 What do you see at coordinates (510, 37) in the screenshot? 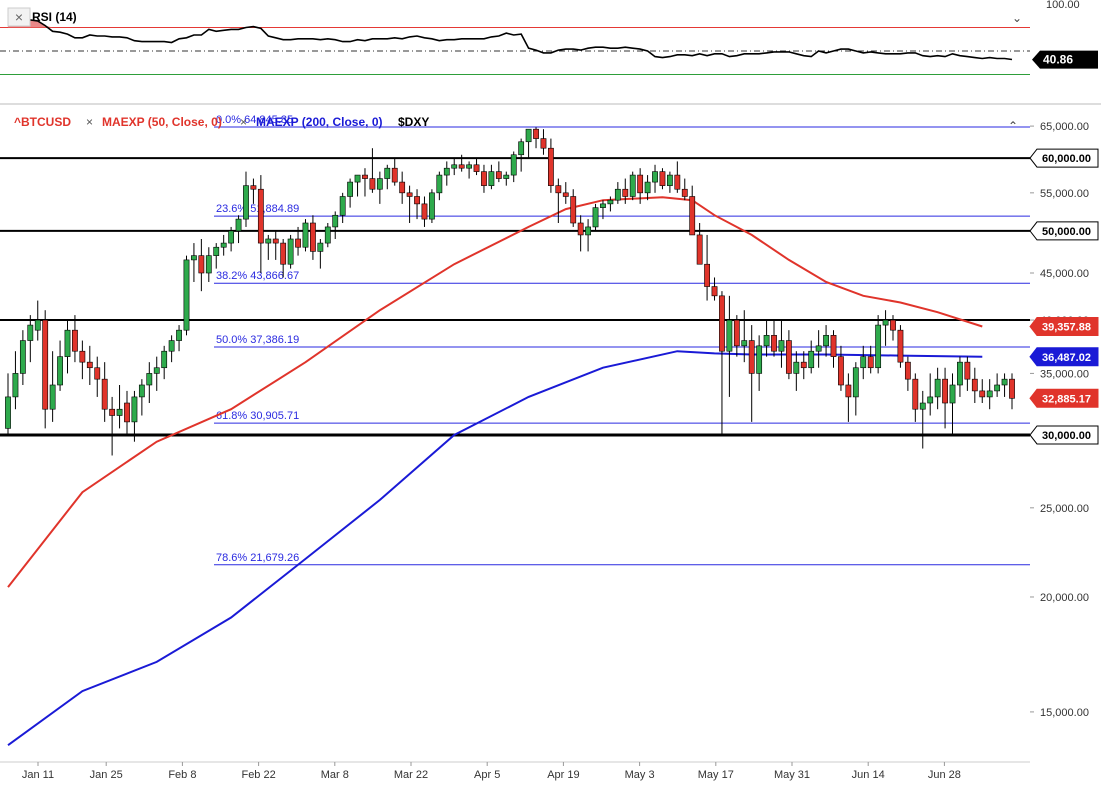
I see `rsi-line` at bounding box center [510, 37].